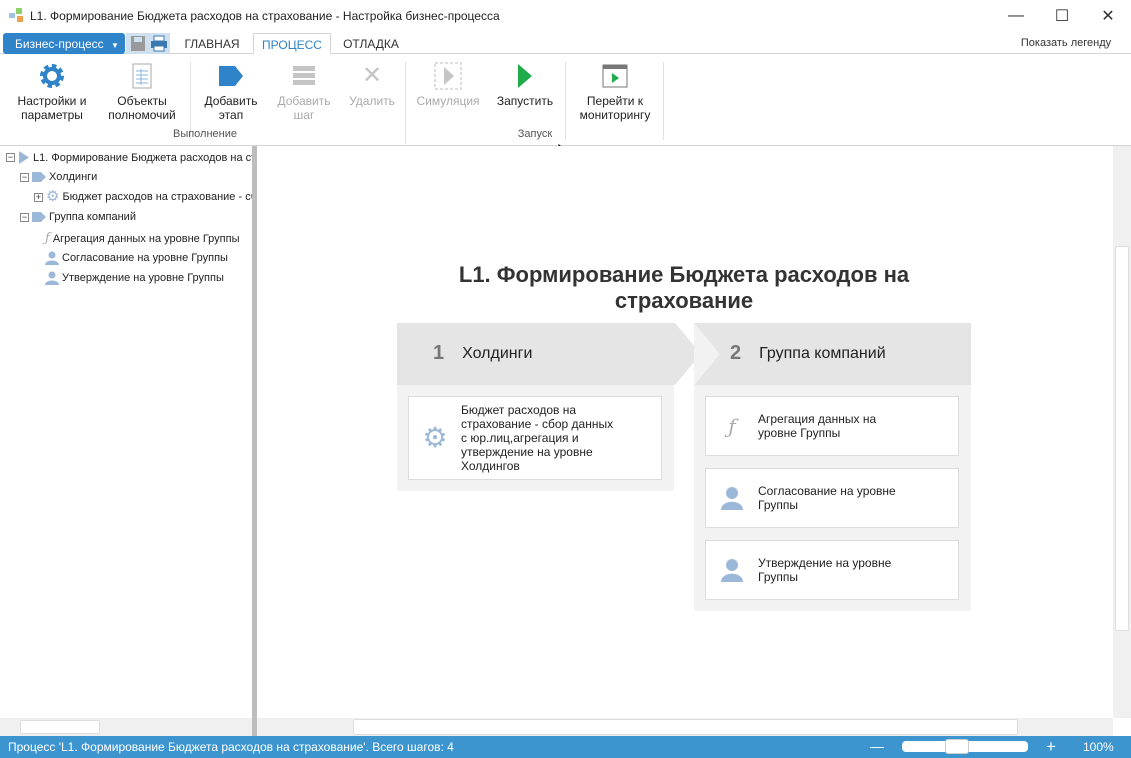 This screenshot has height=758, width=1131. I want to click on group-label-execution: Выполнение, so click(205, 134).